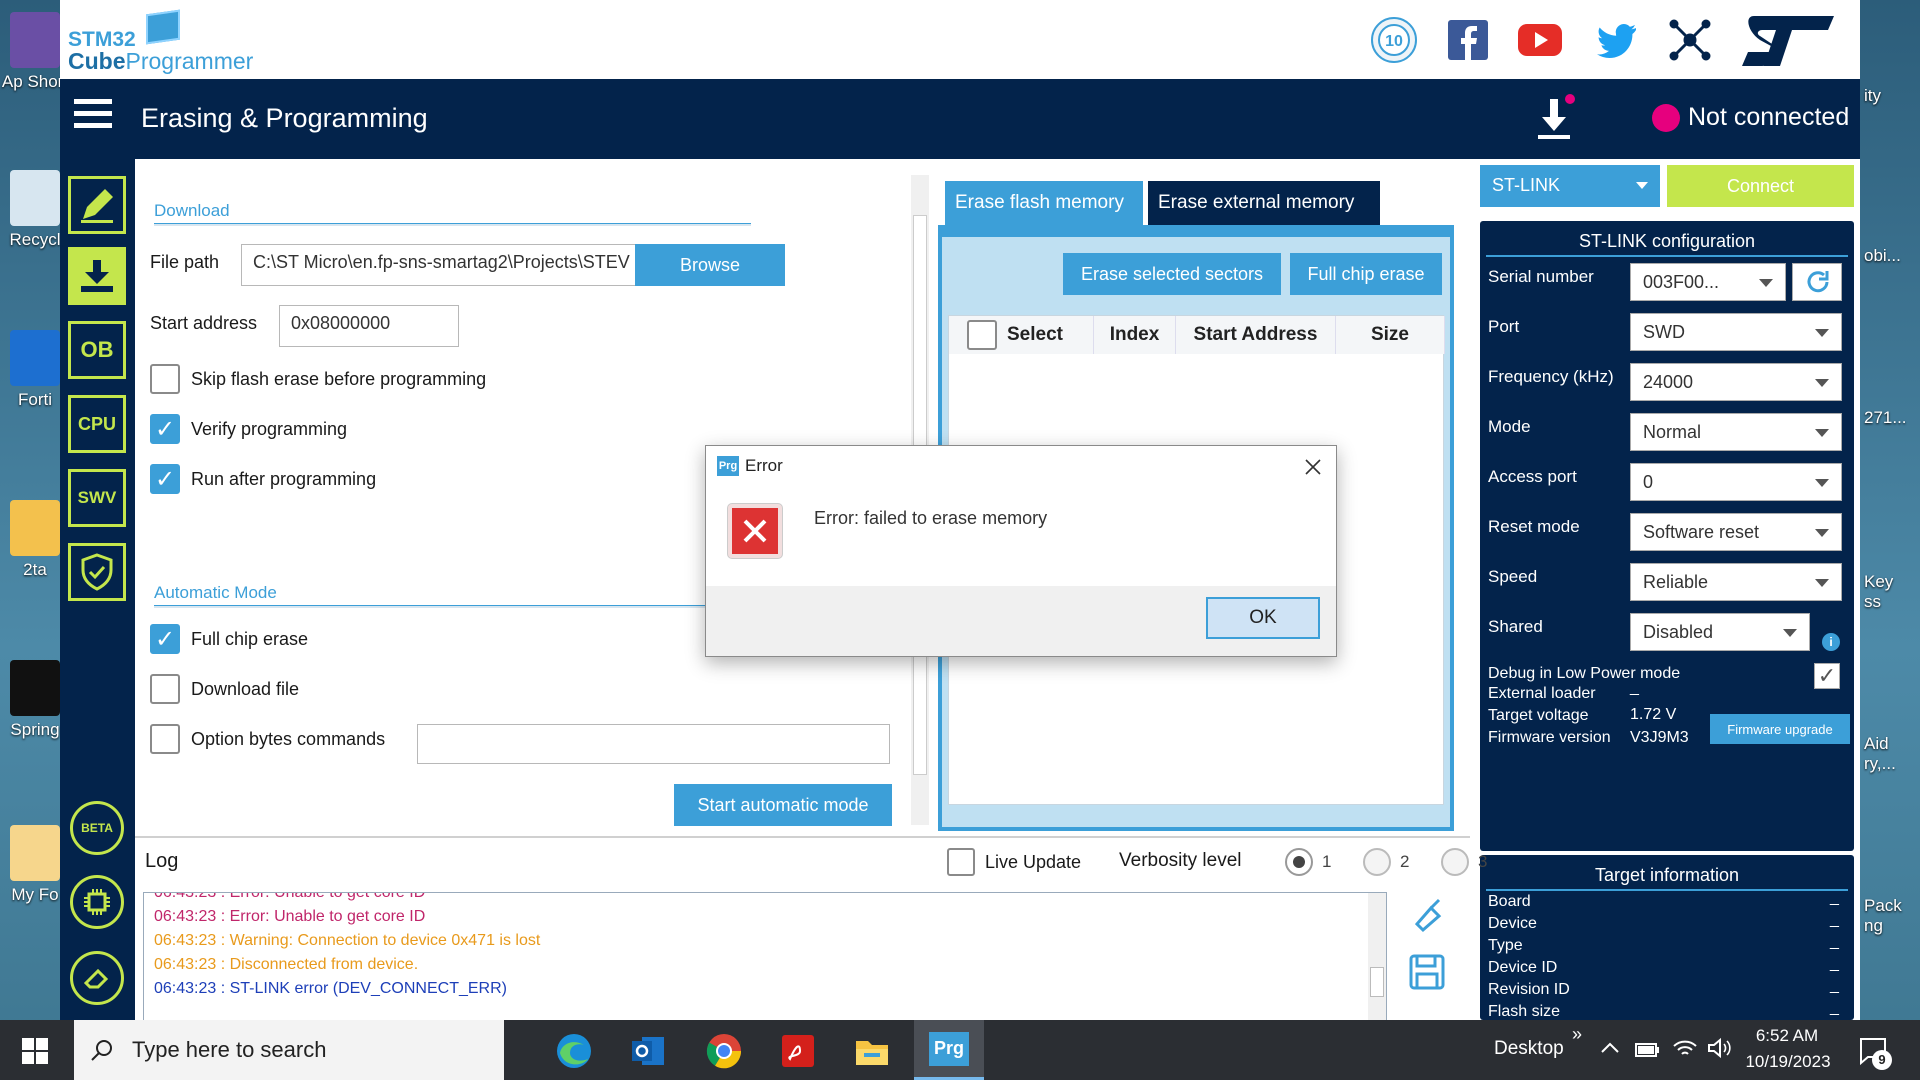  What do you see at coordinates (1690, 40) in the screenshot?
I see `network-icon` at bounding box center [1690, 40].